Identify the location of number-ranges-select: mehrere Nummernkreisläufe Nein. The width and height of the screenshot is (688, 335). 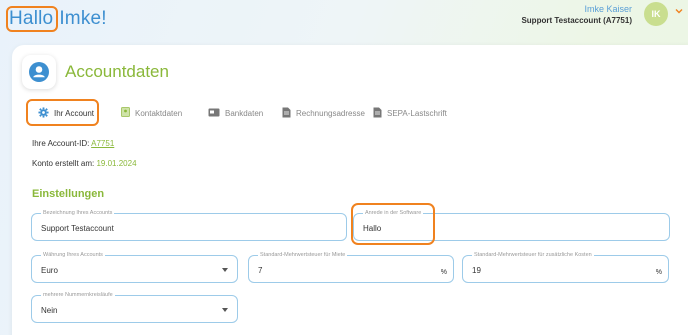
(134, 307).